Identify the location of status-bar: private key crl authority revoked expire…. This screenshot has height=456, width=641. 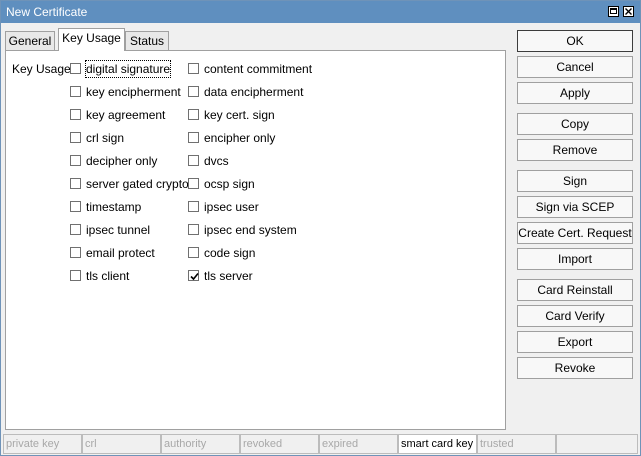
(321, 444).